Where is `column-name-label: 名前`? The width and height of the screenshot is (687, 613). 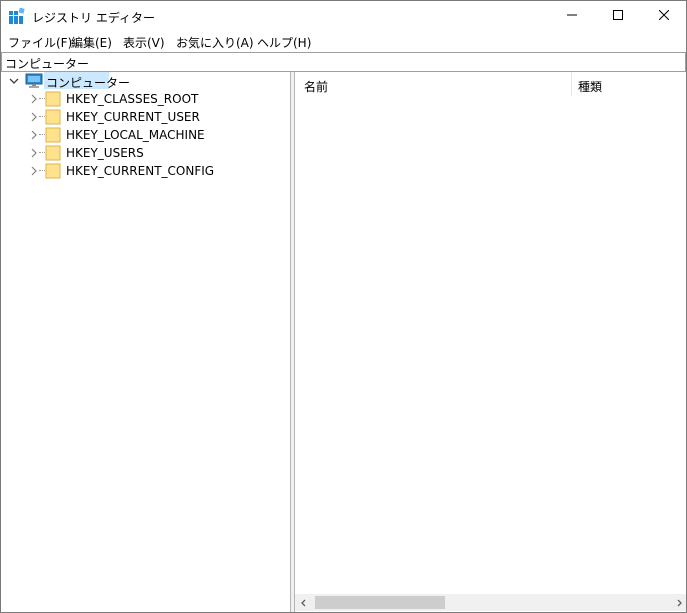 column-name-label: 名前 is located at coordinates (316, 87).